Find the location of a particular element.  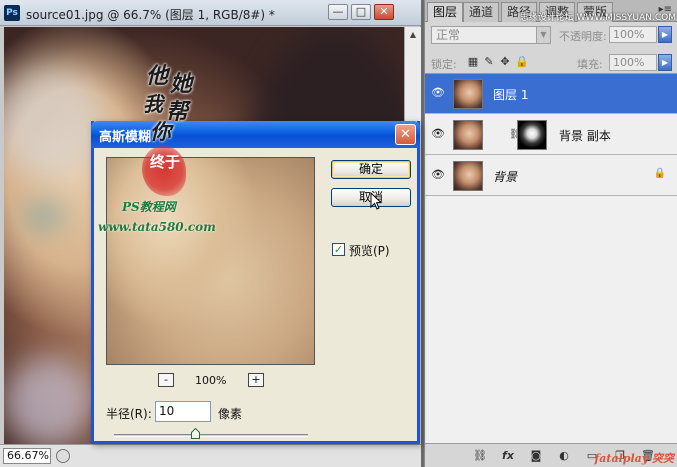

fx-icon: fx is located at coordinates (508, 456).